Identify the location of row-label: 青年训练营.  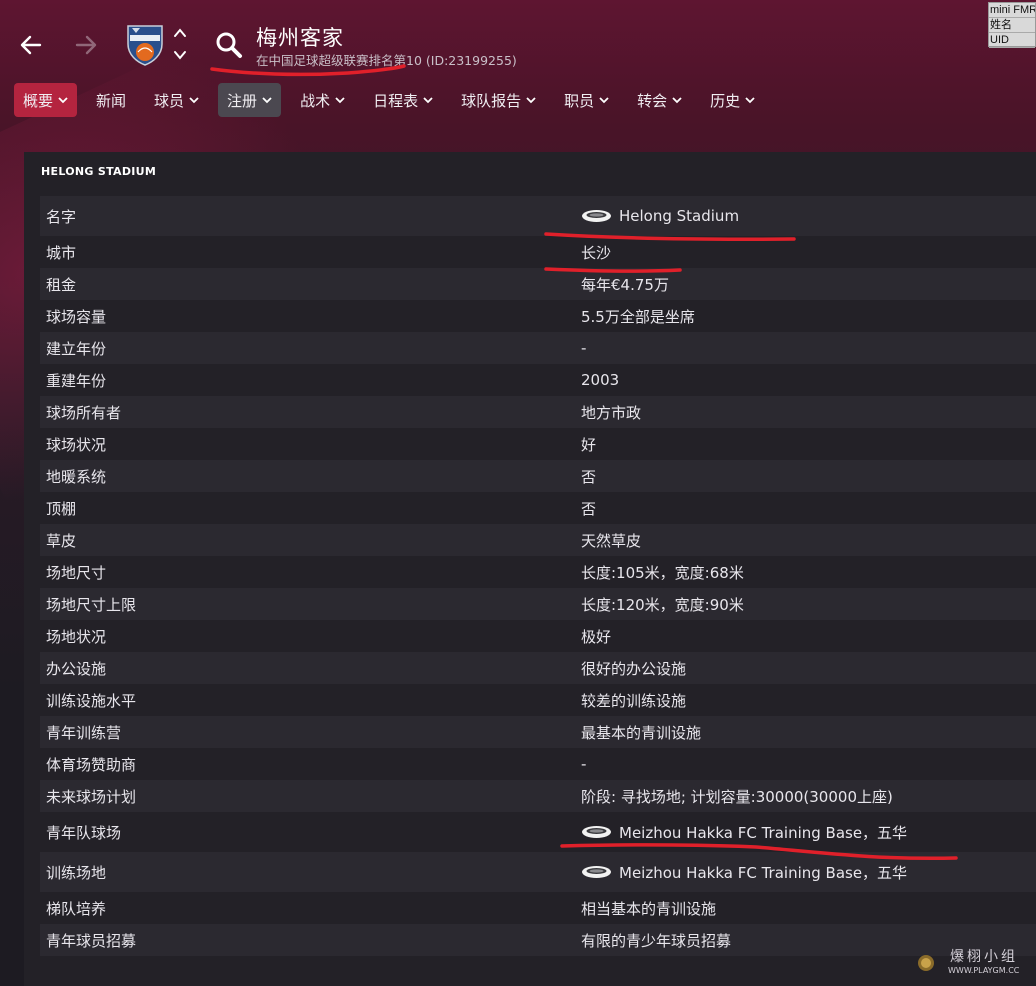
(84, 732).